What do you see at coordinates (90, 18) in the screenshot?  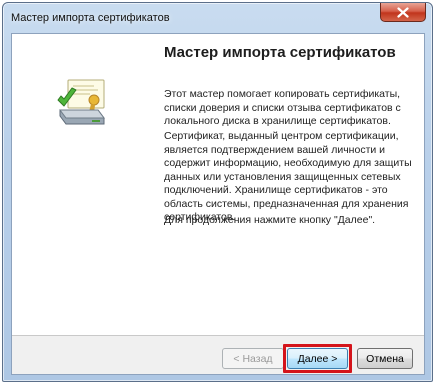 I see `window-title: Мастер импорта сертификатов` at bounding box center [90, 18].